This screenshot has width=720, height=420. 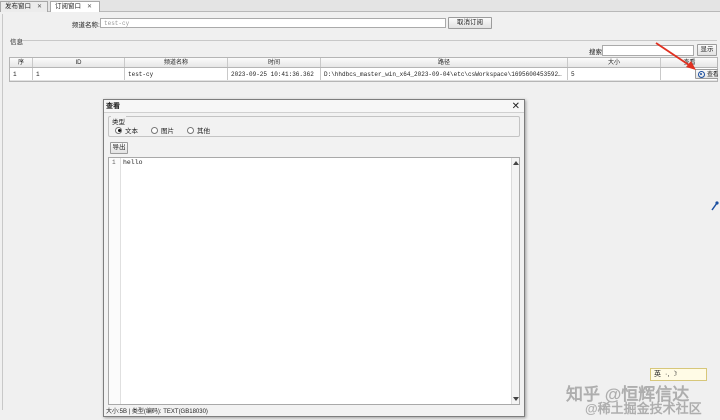 I want to click on search-label: 搜索, so click(x=595, y=52).